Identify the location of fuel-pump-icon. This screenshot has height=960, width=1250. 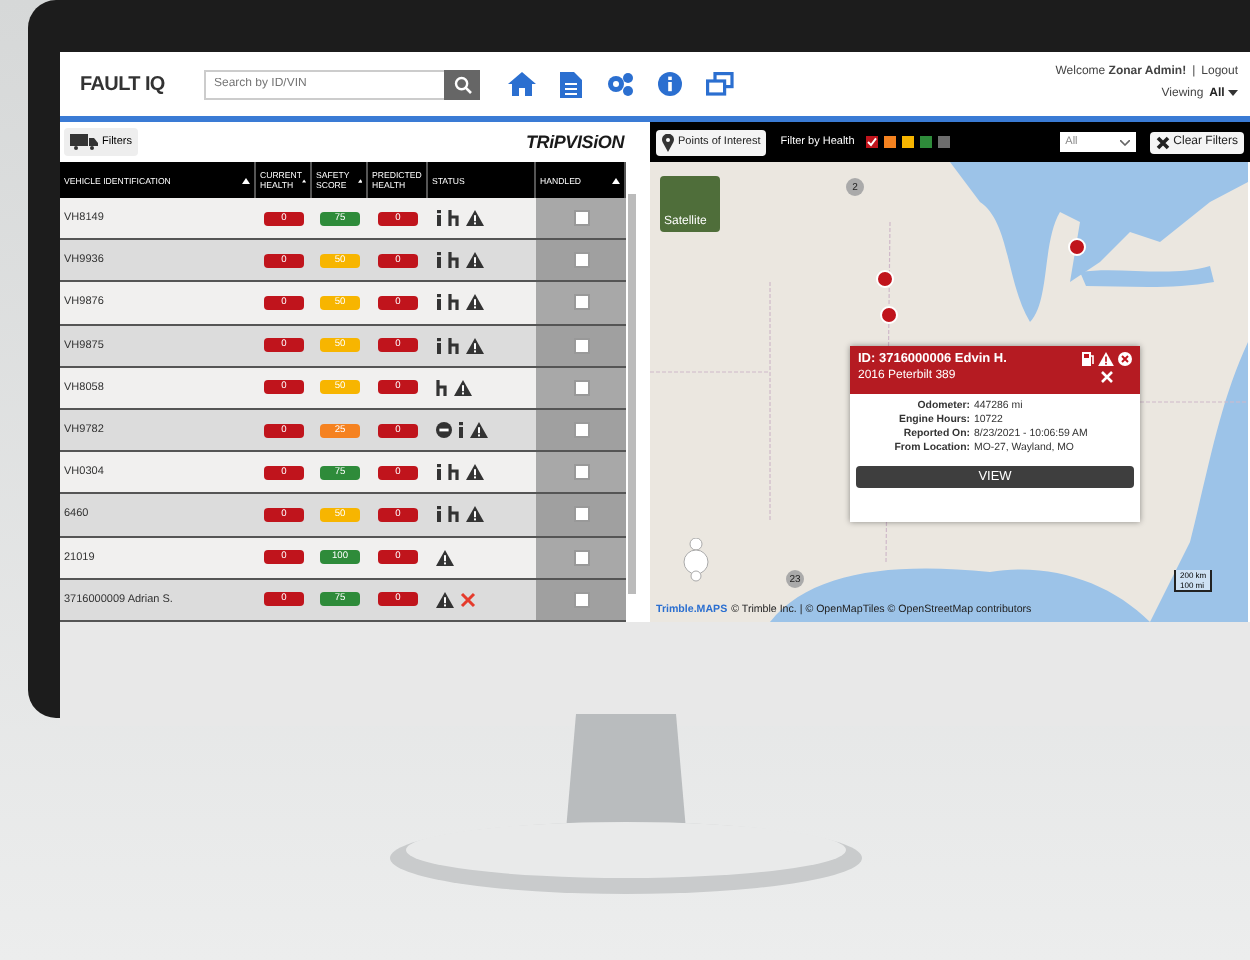
(1088, 359).